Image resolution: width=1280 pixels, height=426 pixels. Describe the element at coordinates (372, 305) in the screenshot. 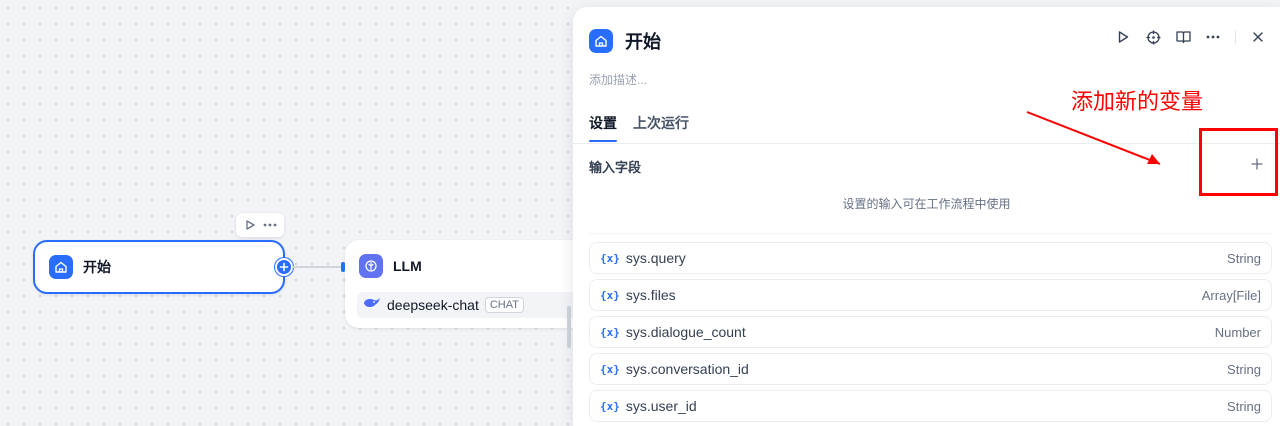

I see `whale-icon` at that location.